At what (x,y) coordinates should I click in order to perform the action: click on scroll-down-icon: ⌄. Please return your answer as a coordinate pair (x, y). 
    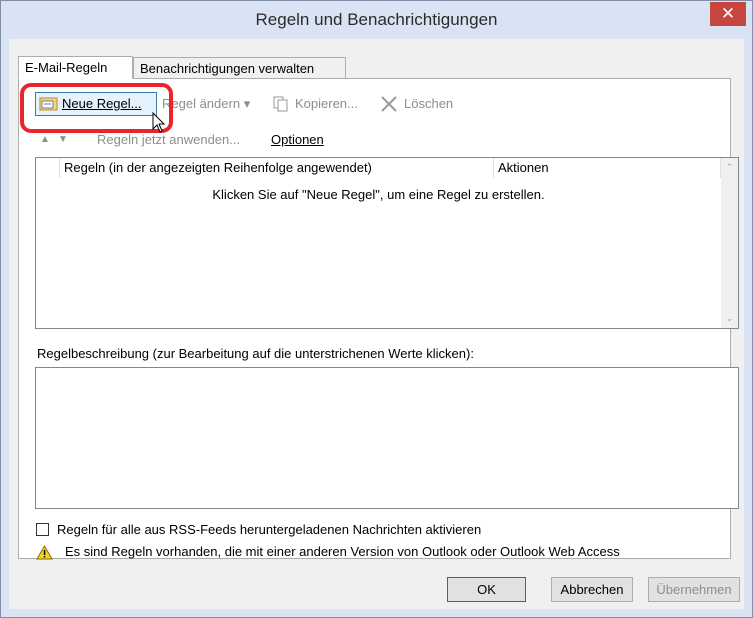
    Looking at the image, I should click on (729, 318).